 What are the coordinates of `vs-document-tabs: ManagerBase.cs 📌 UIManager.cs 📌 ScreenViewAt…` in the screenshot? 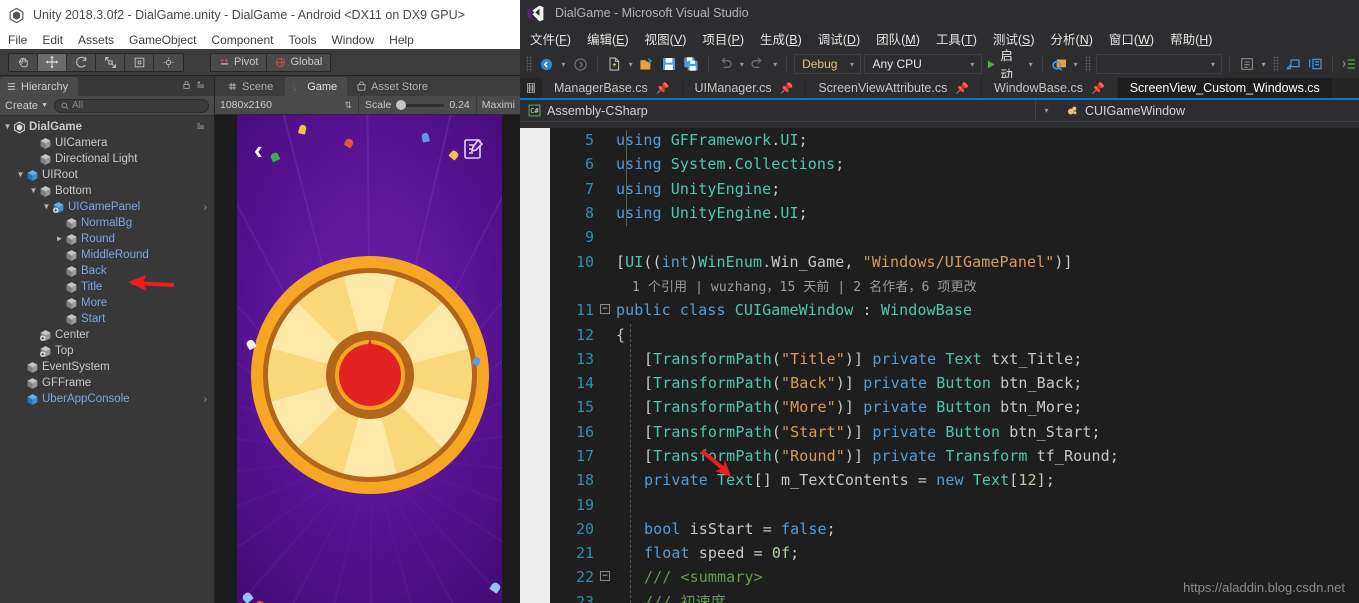 It's located at (939, 89).